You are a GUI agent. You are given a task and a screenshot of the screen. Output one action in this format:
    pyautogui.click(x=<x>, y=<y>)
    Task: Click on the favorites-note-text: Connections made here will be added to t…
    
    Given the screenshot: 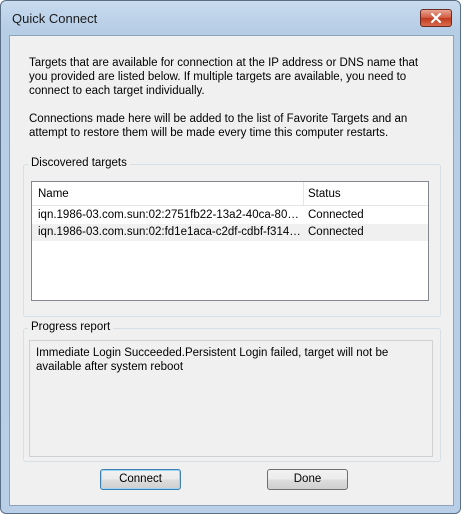 What is the action you would take?
    pyautogui.click(x=218, y=126)
    